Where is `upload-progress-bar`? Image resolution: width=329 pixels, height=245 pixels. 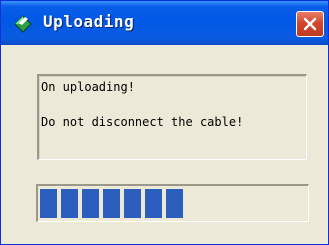 upload-progress-bar is located at coordinates (172, 203).